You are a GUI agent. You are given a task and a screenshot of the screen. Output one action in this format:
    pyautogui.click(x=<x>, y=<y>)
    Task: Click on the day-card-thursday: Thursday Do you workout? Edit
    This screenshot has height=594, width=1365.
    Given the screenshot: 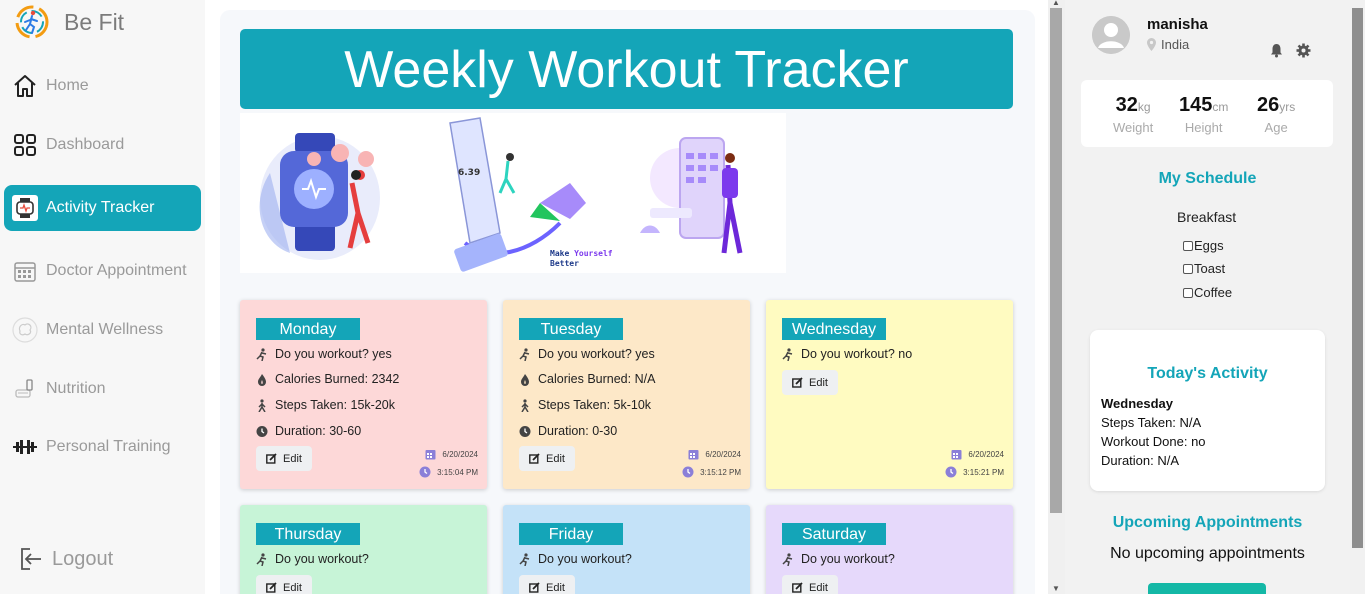 What is the action you would take?
    pyautogui.click(x=363, y=549)
    